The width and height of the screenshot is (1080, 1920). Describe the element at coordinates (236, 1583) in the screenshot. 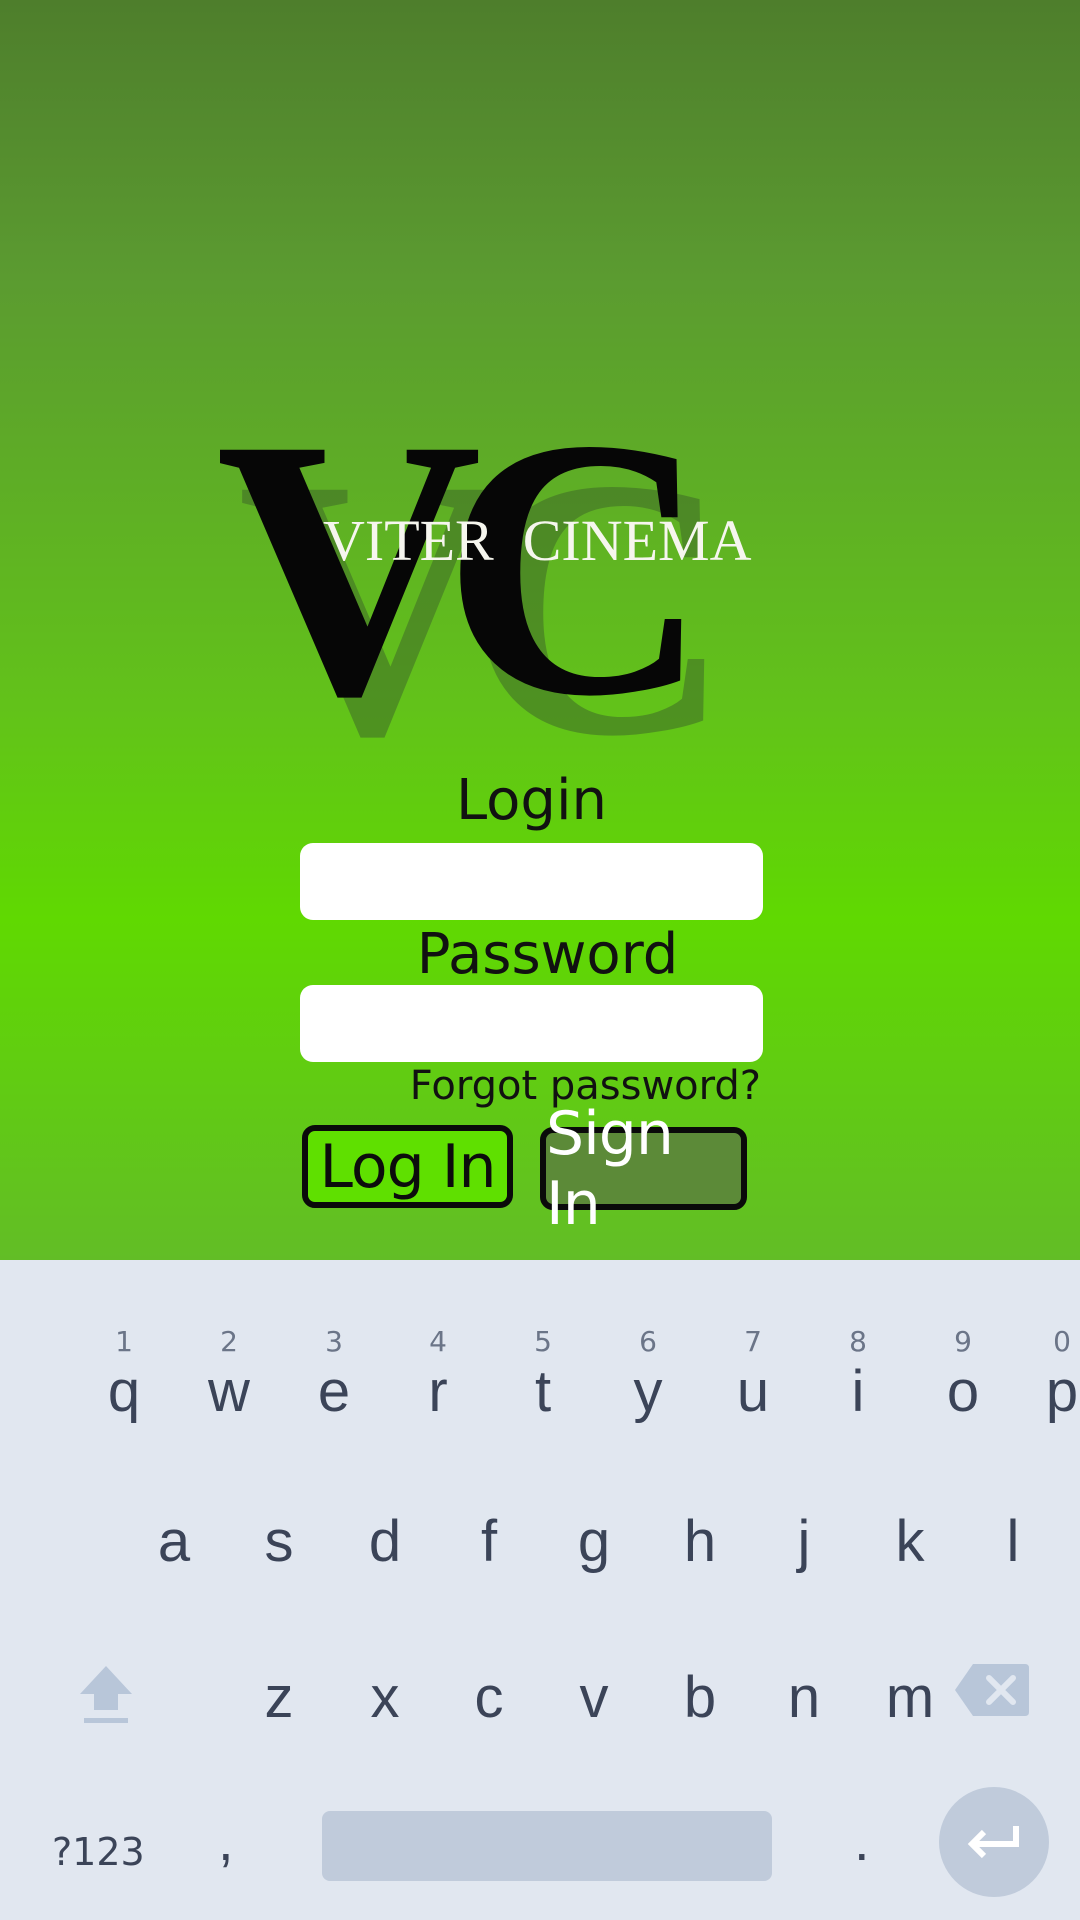

I see `key-s: s` at that location.